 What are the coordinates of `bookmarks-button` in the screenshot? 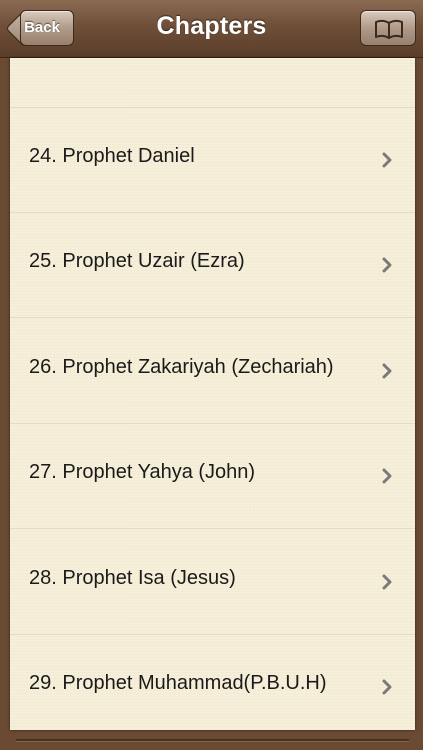 It's located at (388, 28).